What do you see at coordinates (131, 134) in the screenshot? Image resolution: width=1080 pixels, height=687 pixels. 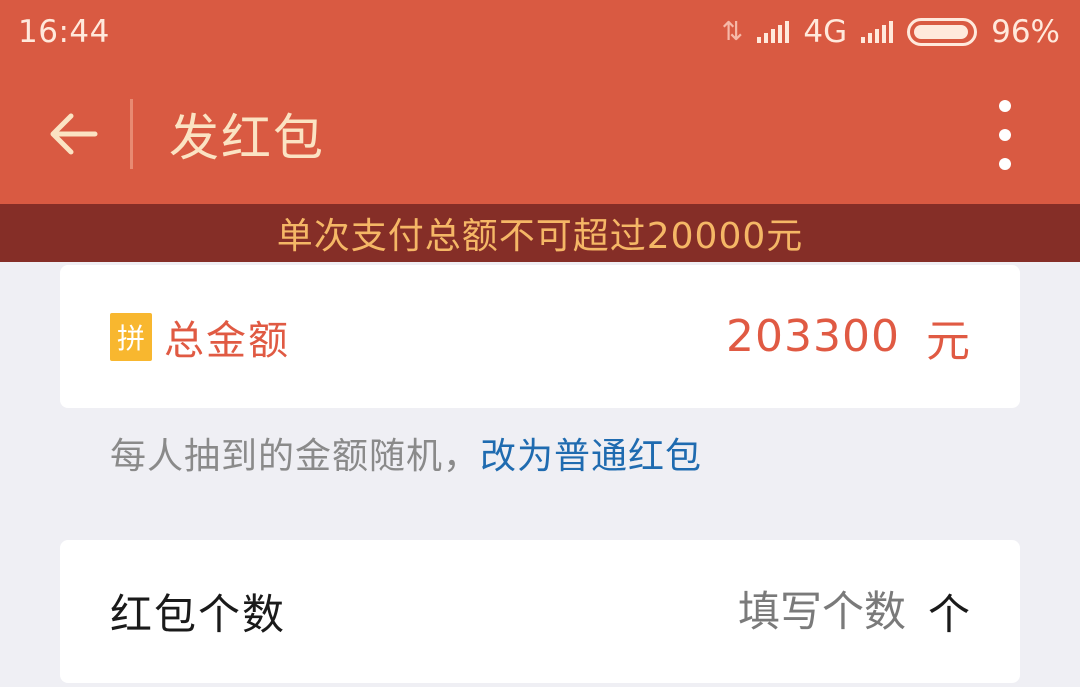 I see `title-divider` at bounding box center [131, 134].